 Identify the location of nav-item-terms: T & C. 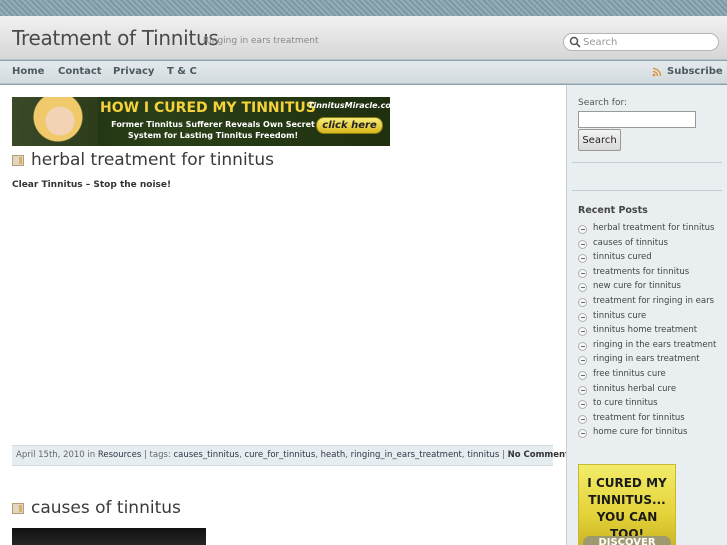
(182, 71).